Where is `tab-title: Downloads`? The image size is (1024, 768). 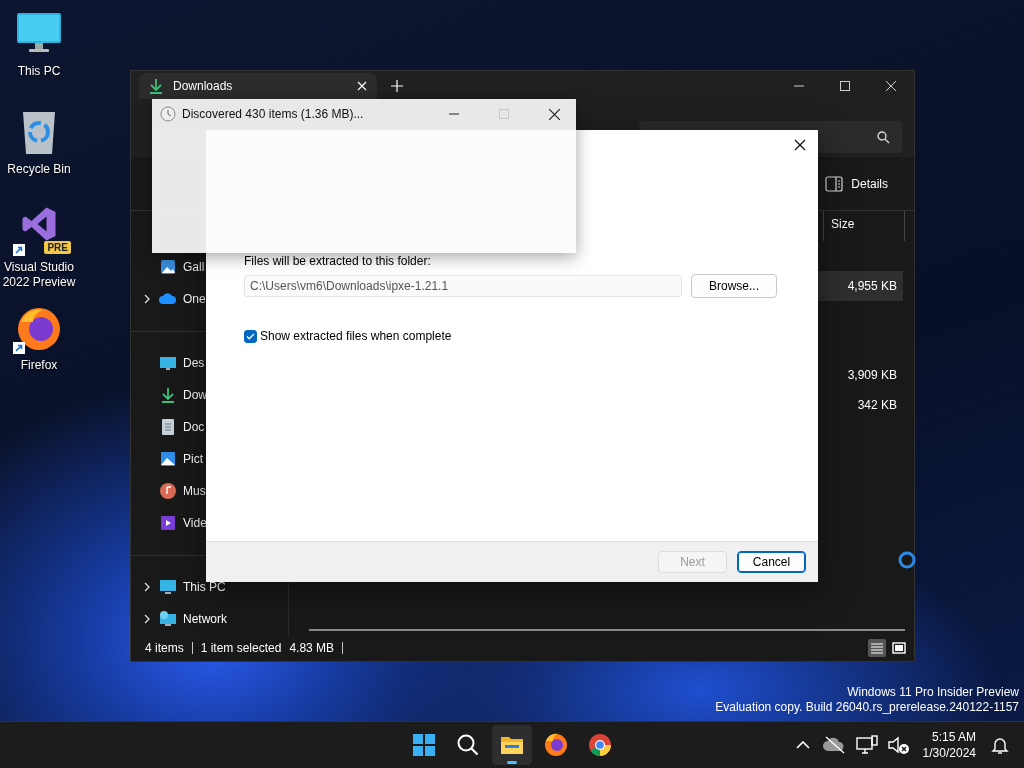
tab-title: Downloads is located at coordinates (203, 86).